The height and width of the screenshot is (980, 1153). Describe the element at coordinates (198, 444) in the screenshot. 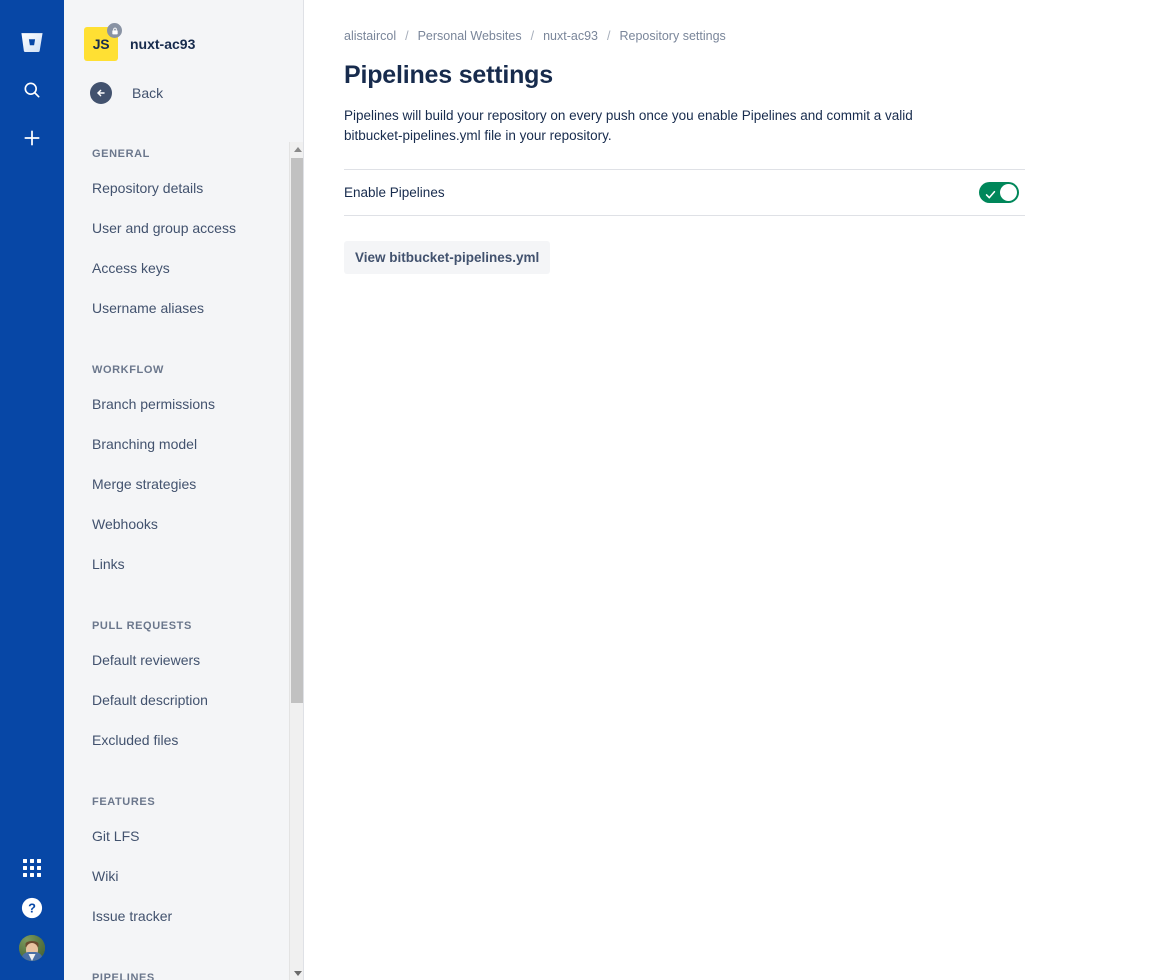

I see `sidebar-item-branching-model: Branching model` at that location.